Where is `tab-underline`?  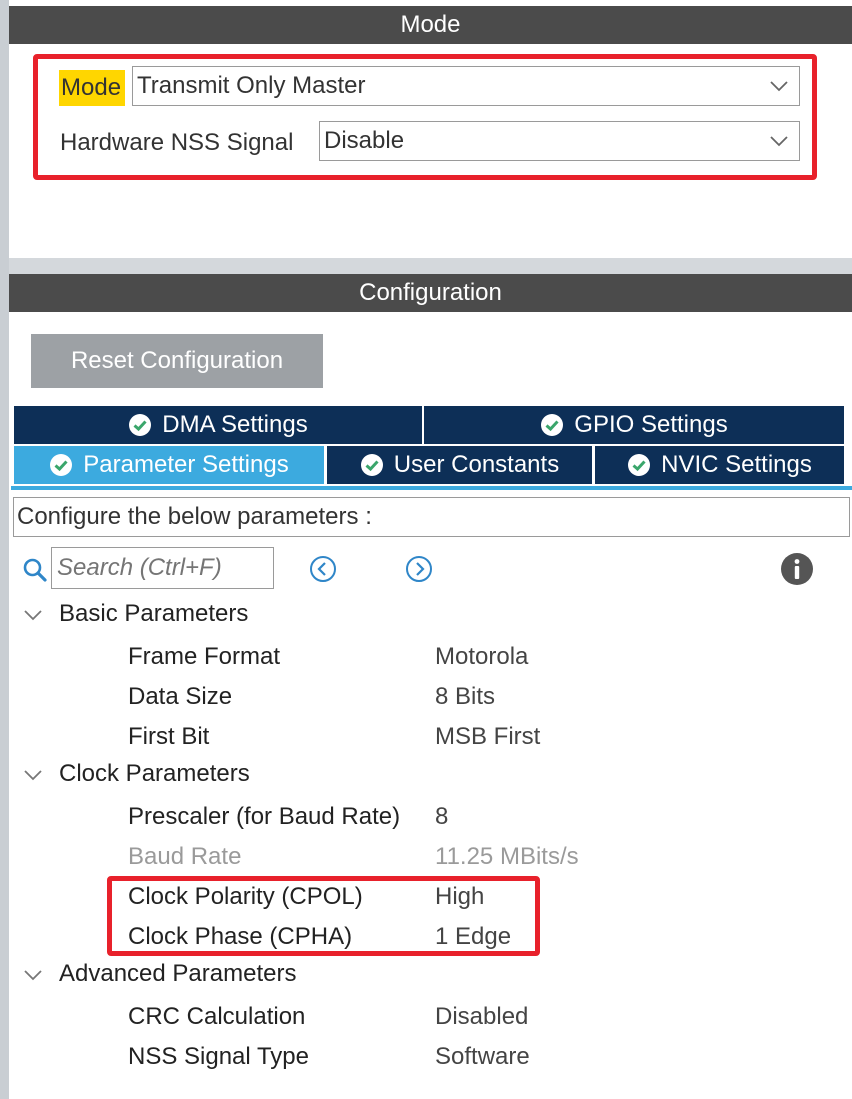
tab-underline is located at coordinates (431, 488).